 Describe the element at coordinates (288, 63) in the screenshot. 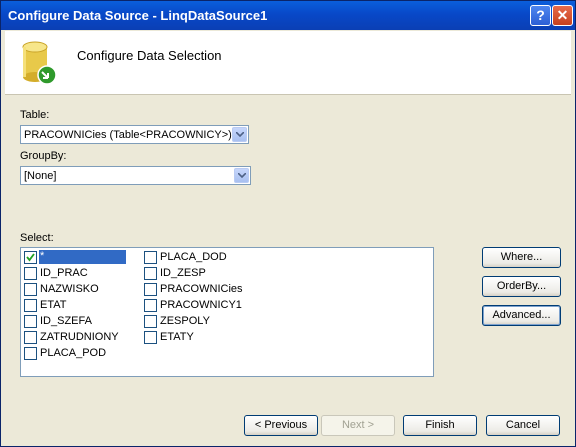

I see `wizard-header: Configure Data Selection` at that location.